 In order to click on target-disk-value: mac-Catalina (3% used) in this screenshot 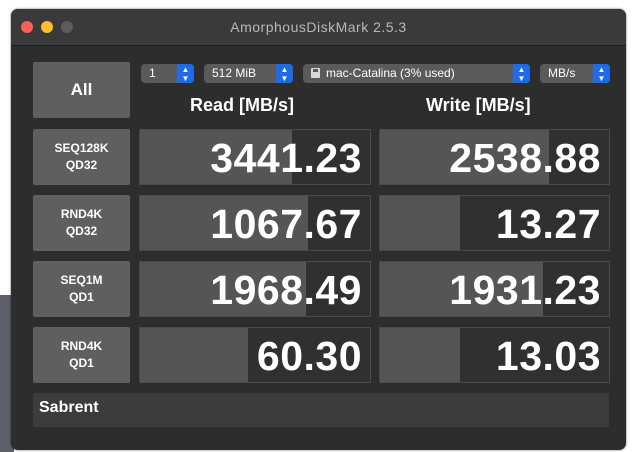, I will do `click(390, 73)`.